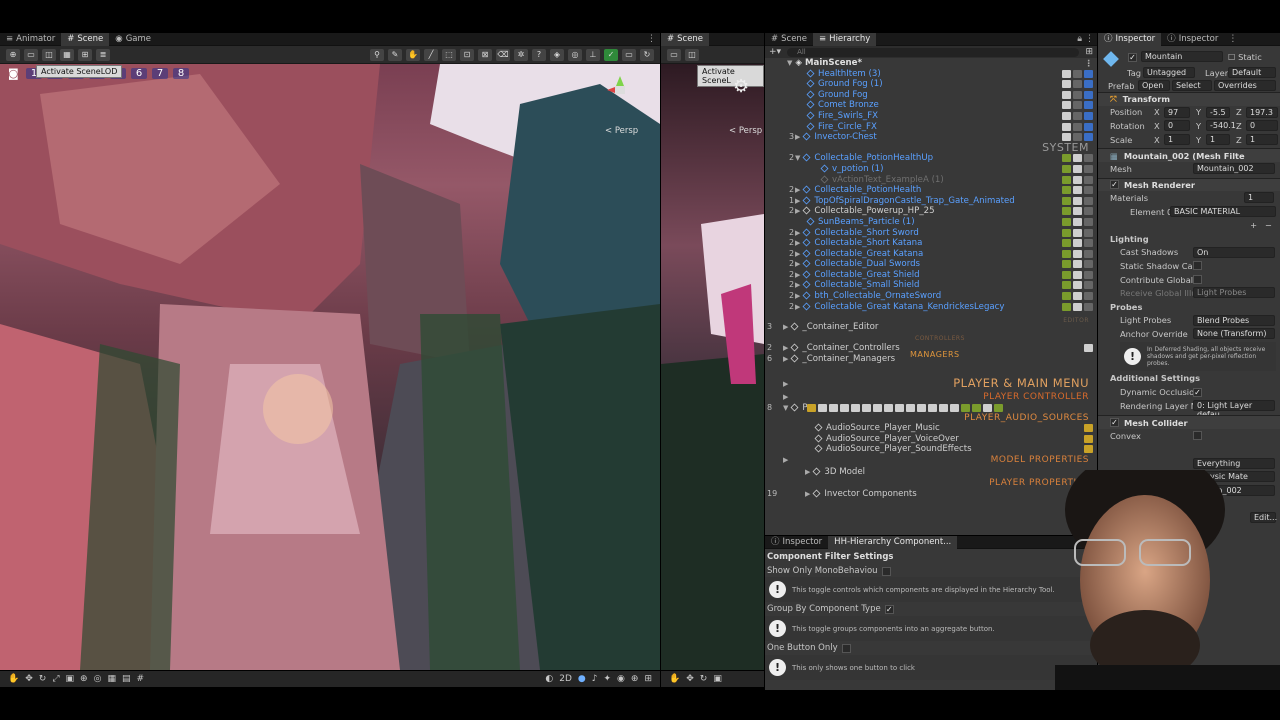  Describe the element at coordinates (1132, 57) in the screenshot. I see `active-checkbox: ✓` at that location.